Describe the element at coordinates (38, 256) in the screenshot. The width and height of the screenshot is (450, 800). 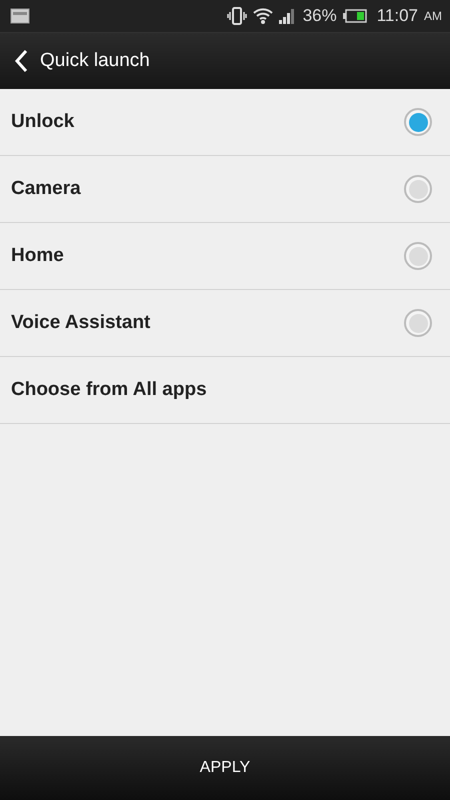
I see `option-label: Home` at that location.